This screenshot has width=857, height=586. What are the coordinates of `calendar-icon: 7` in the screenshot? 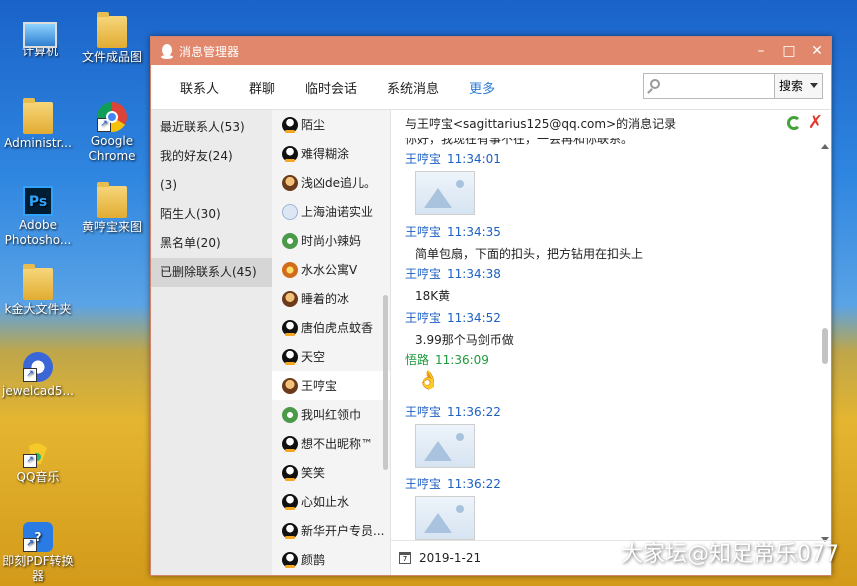 It's located at (405, 558).